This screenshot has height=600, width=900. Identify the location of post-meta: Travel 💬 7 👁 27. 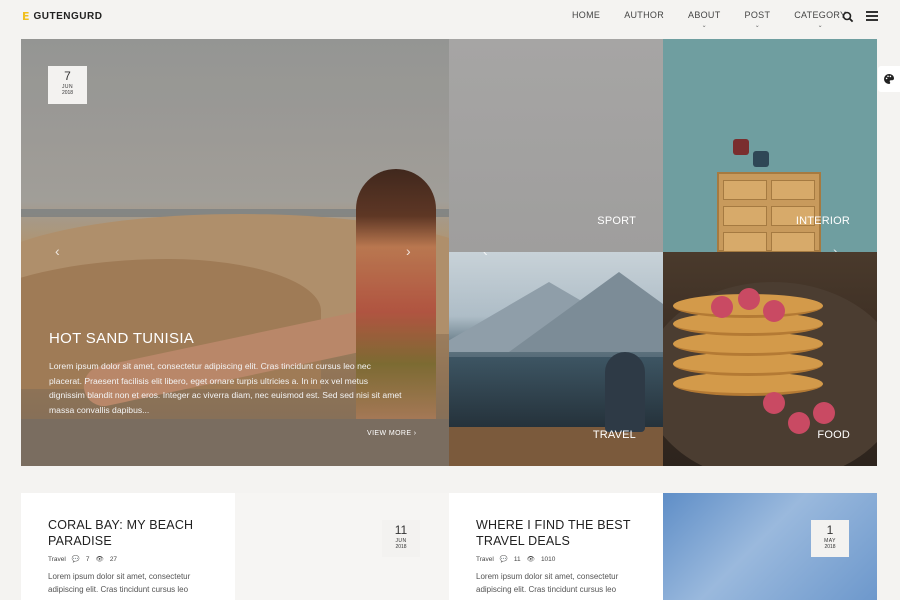
(83, 559).